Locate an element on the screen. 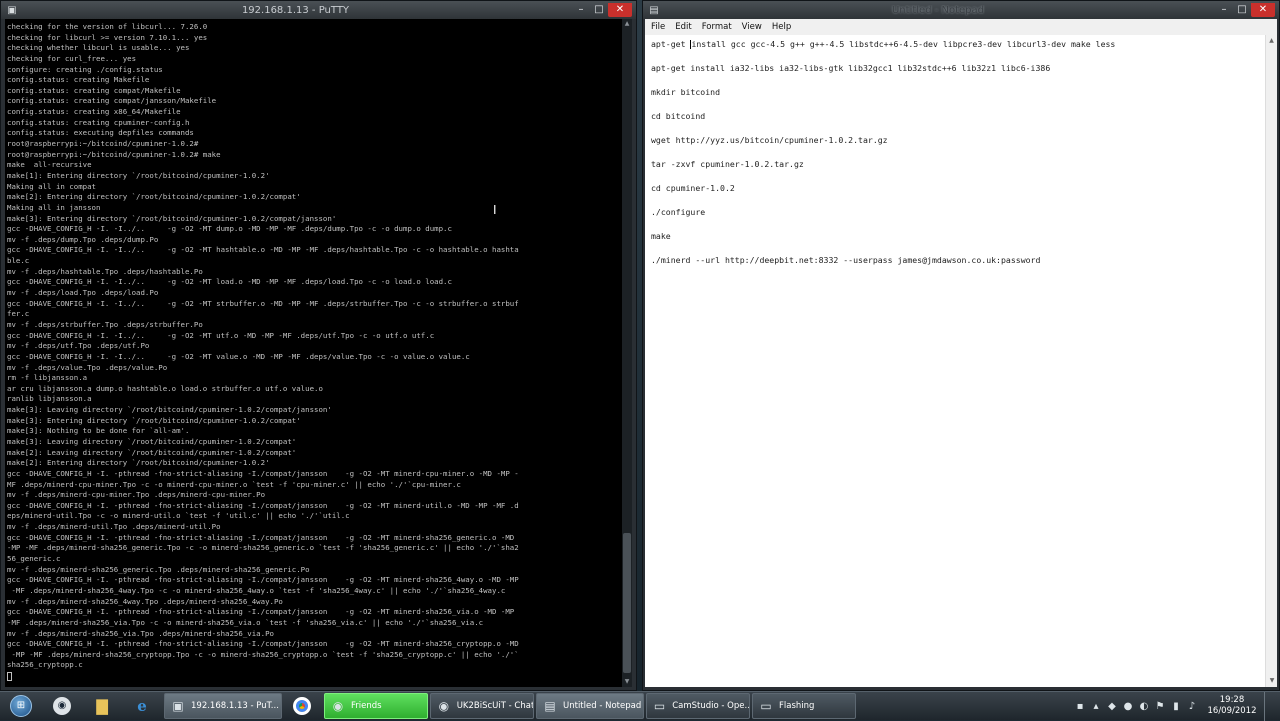  volume-icon: ♪ is located at coordinates (1192, 706).